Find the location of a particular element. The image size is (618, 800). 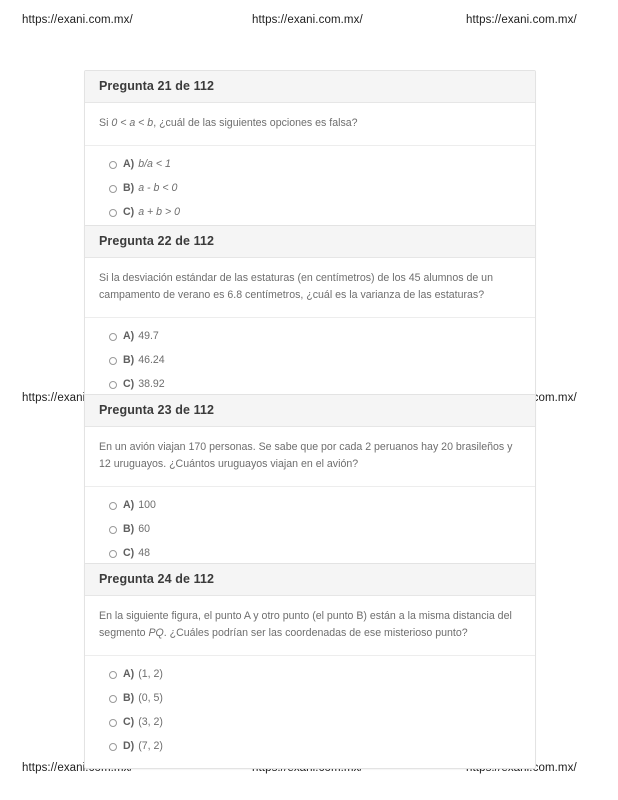

stem-math: 0 < a < b is located at coordinates (132, 123).